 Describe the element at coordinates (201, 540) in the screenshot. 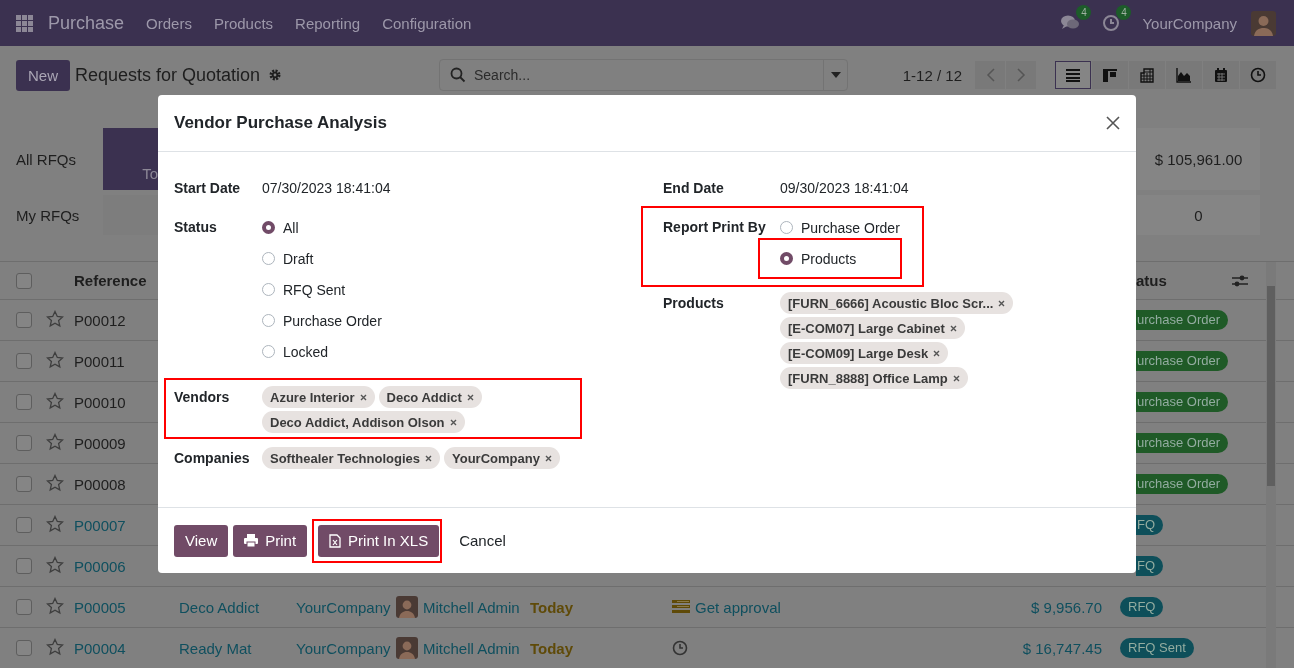

I see `view-button: View` at that location.